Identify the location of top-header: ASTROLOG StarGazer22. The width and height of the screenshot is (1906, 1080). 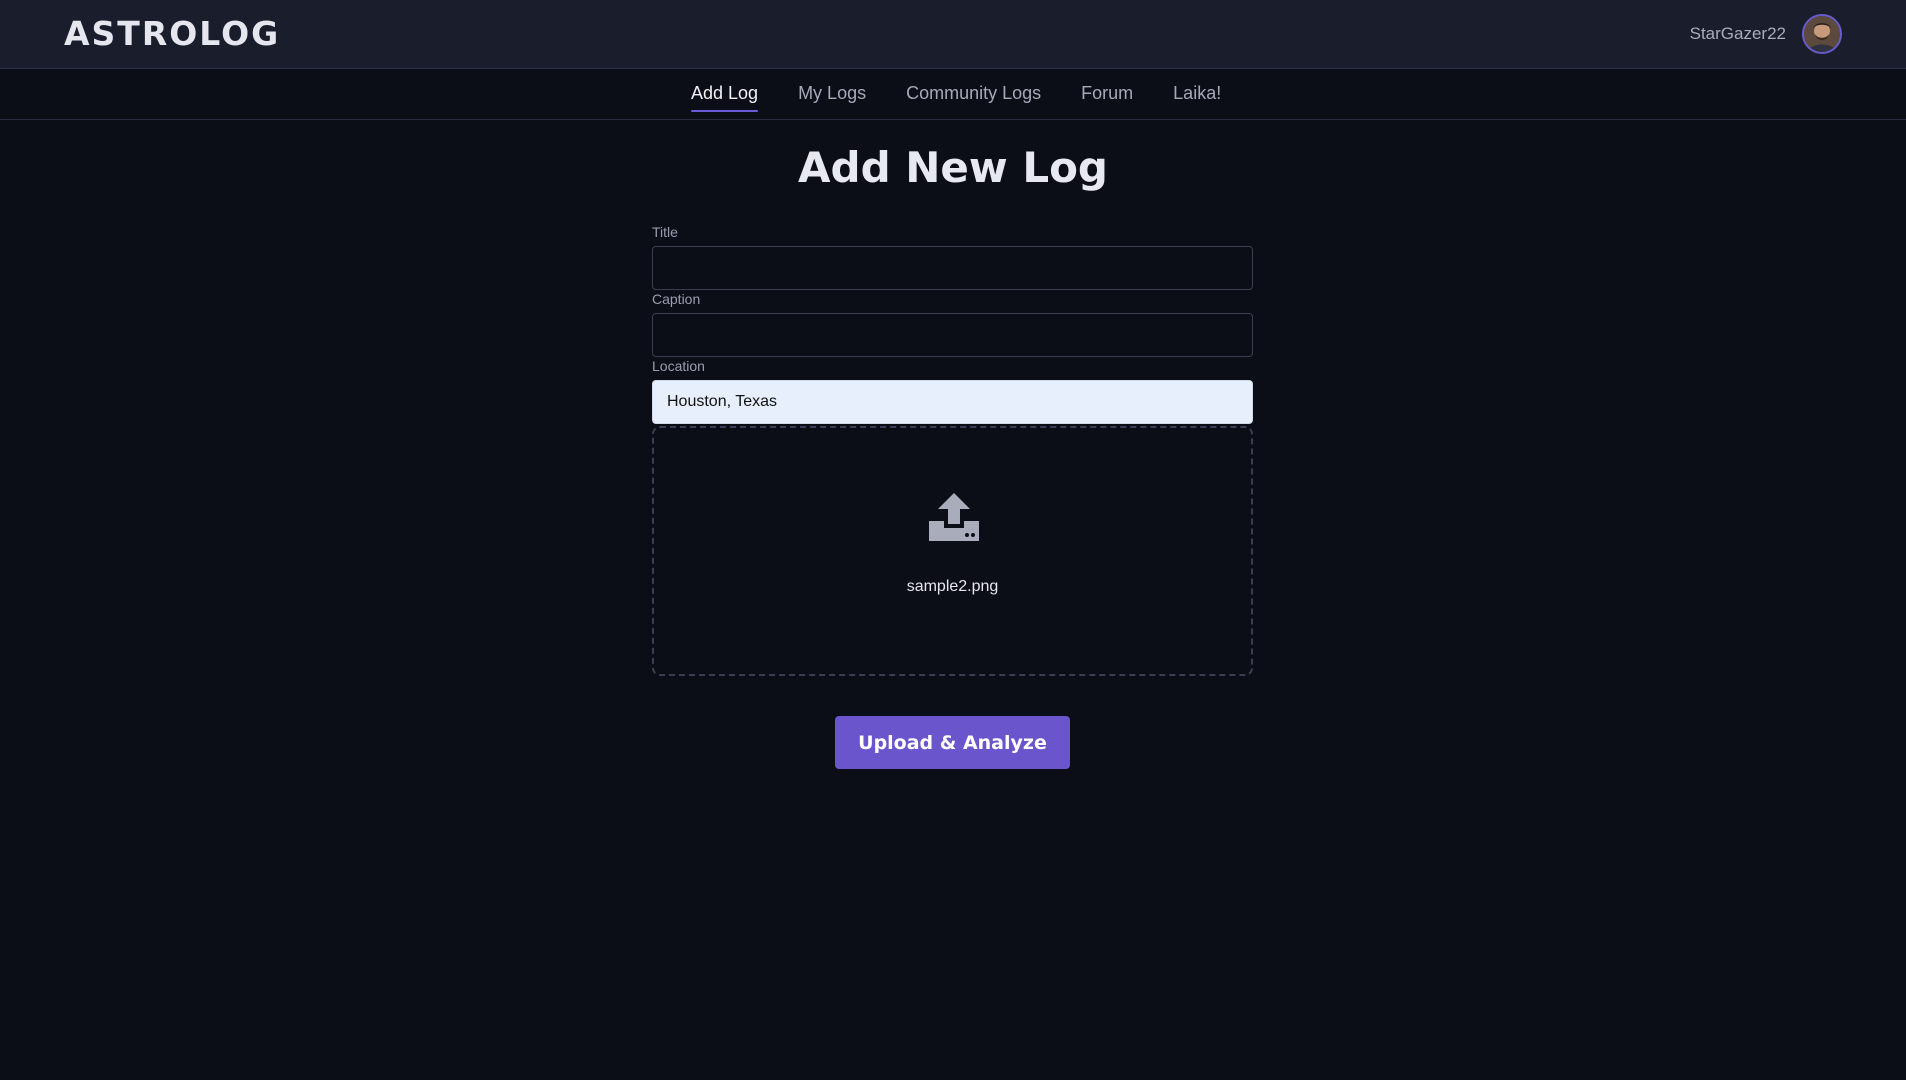
(953, 34).